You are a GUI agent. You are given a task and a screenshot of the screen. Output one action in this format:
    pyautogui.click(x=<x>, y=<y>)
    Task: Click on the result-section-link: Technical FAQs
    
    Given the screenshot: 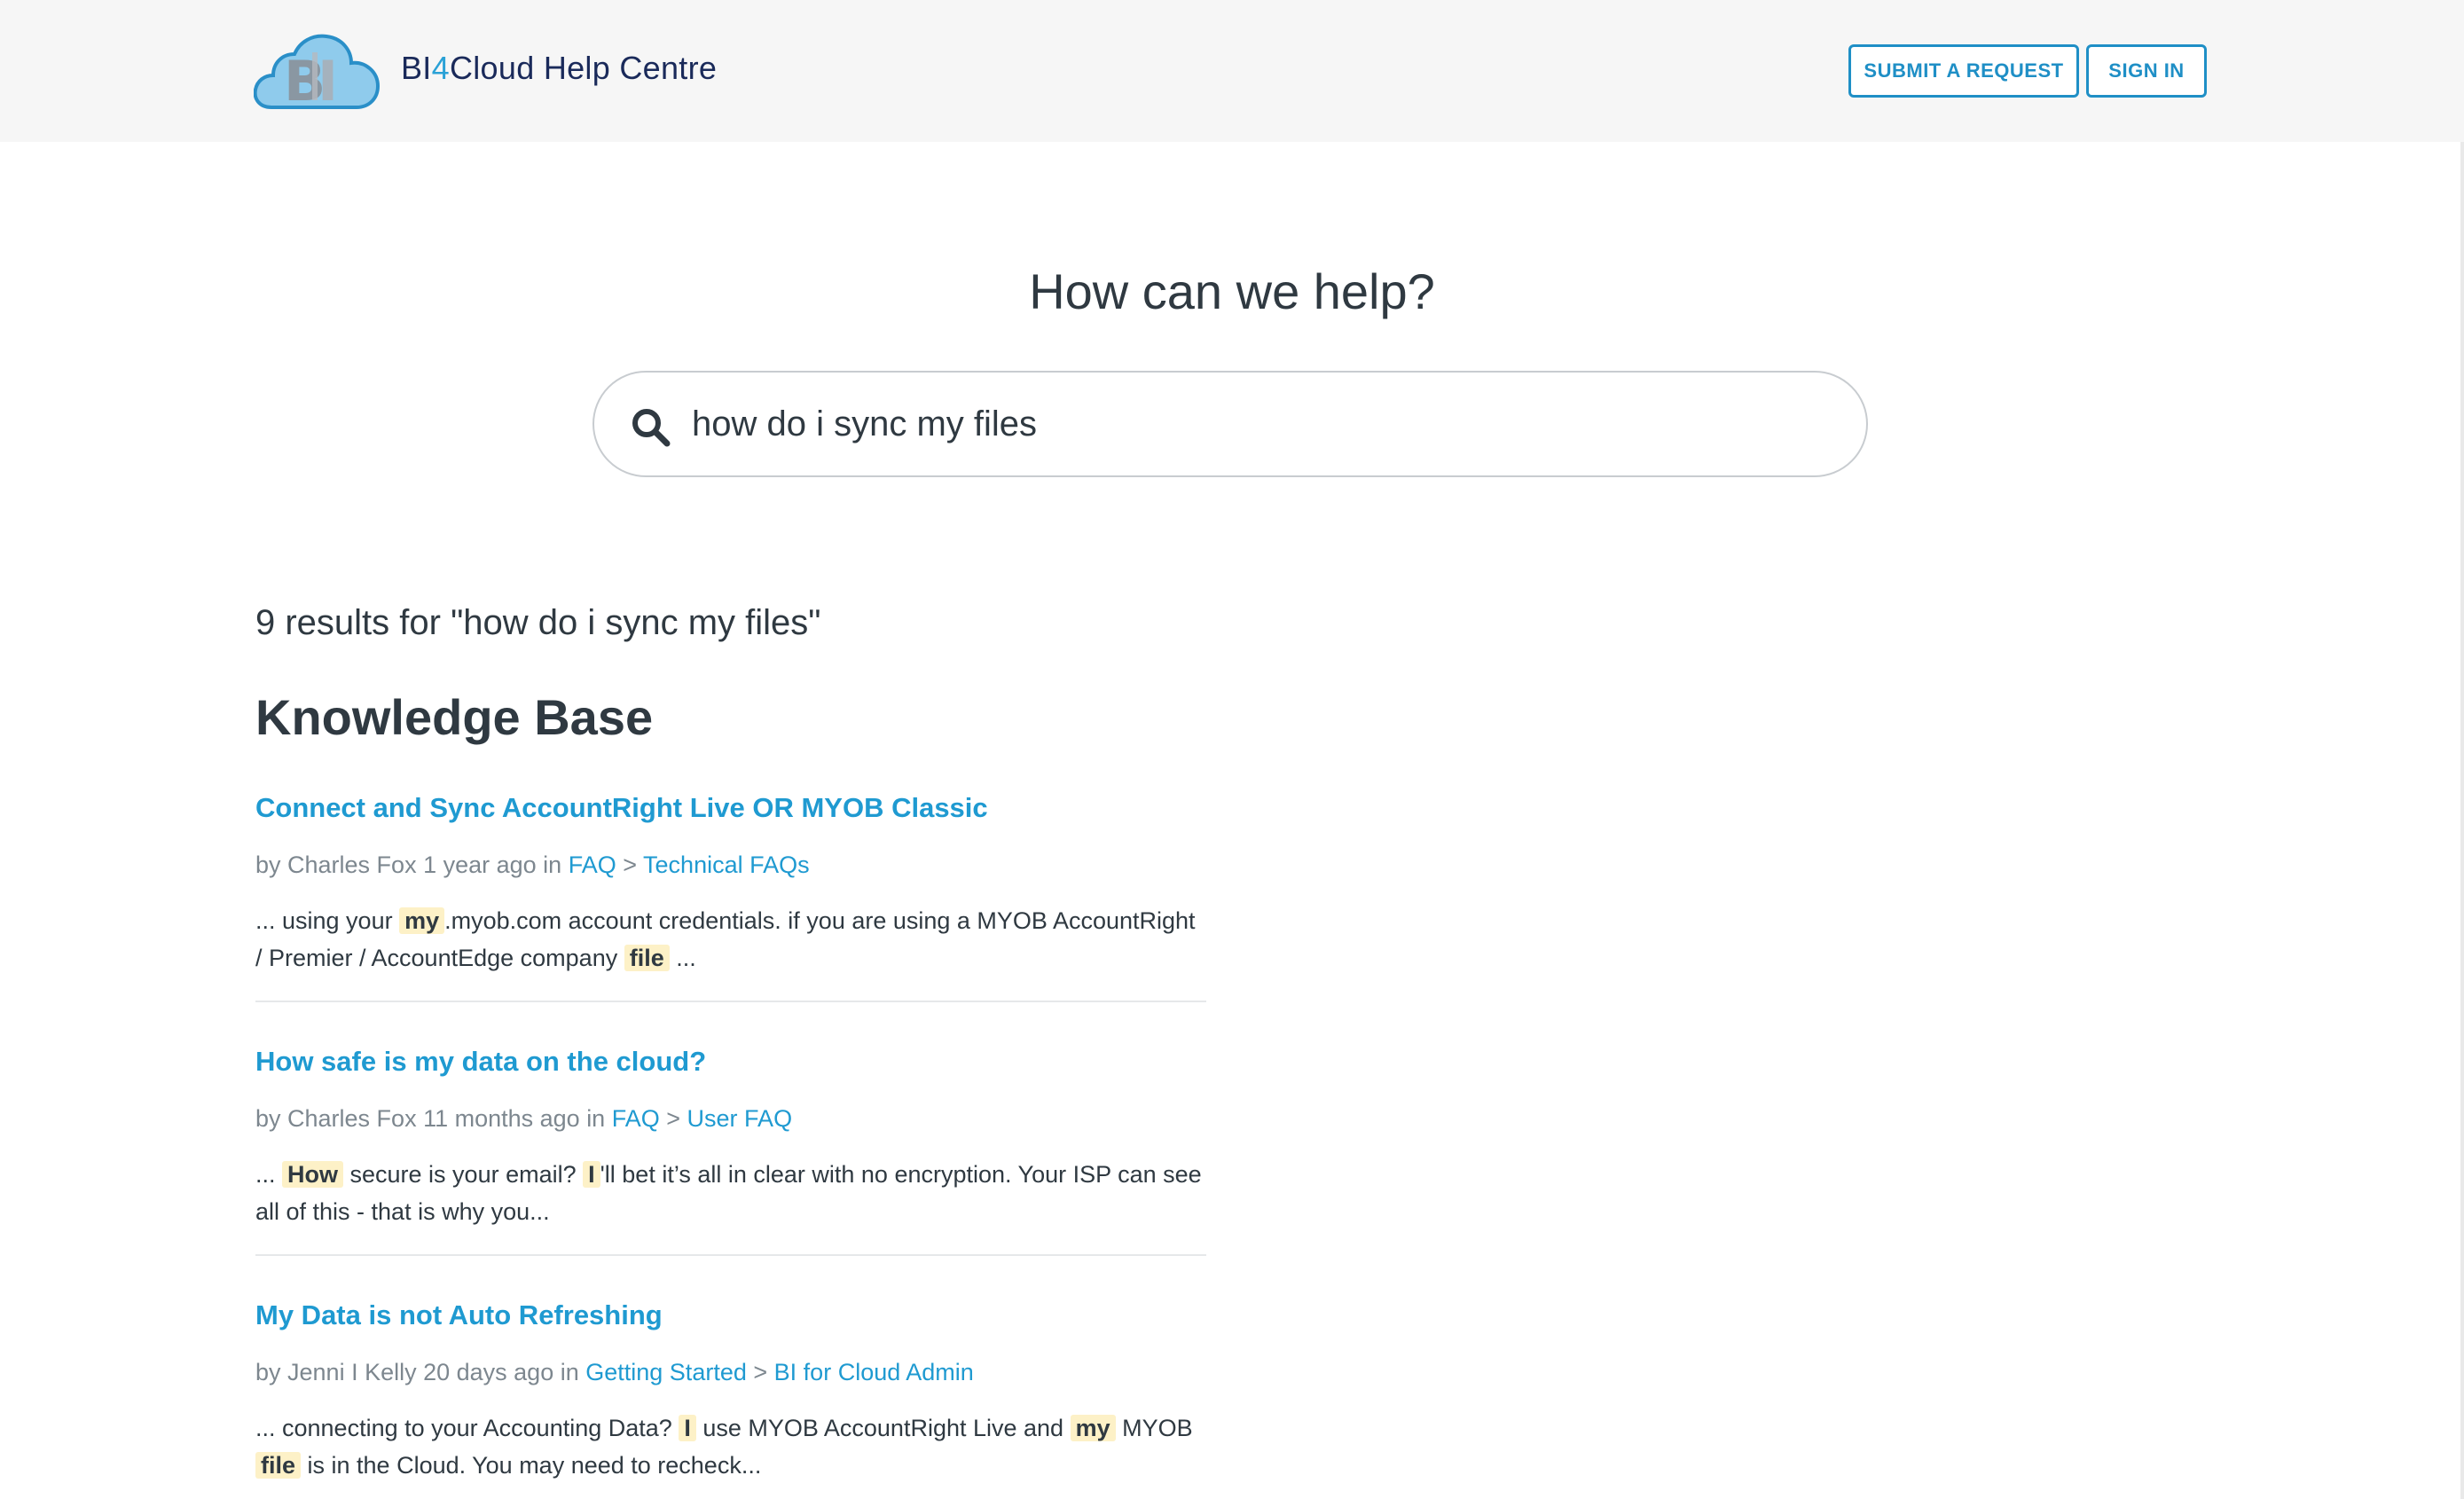 What is the action you would take?
    pyautogui.click(x=726, y=865)
    